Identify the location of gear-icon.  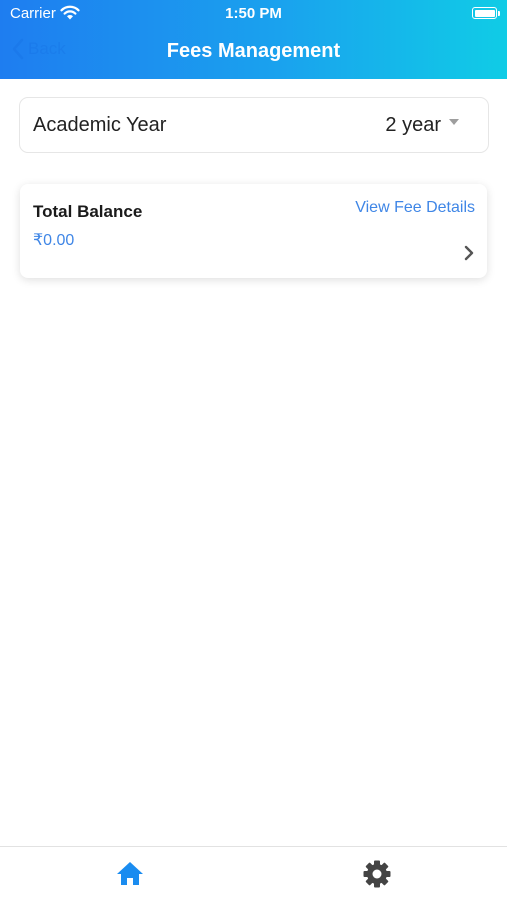
(377, 874).